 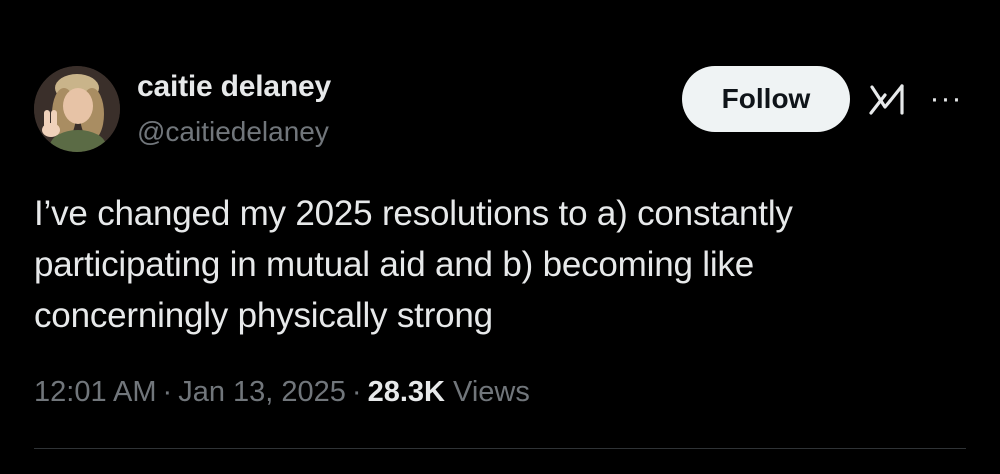 What do you see at coordinates (766, 99) in the screenshot?
I see `follow-button: Follow` at bounding box center [766, 99].